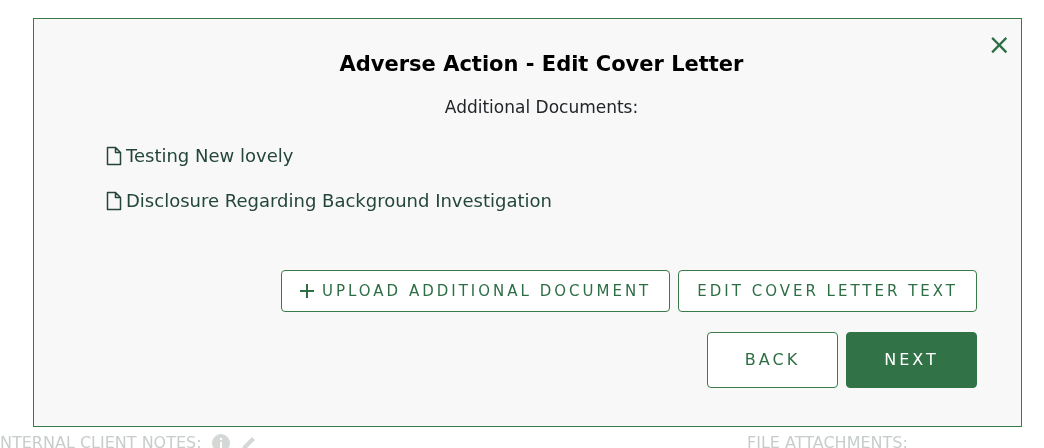  What do you see at coordinates (827, 440) in the screenshot?
I see `section-label: FILE ATTACHMENTS:` at bounding box center [827, 440].